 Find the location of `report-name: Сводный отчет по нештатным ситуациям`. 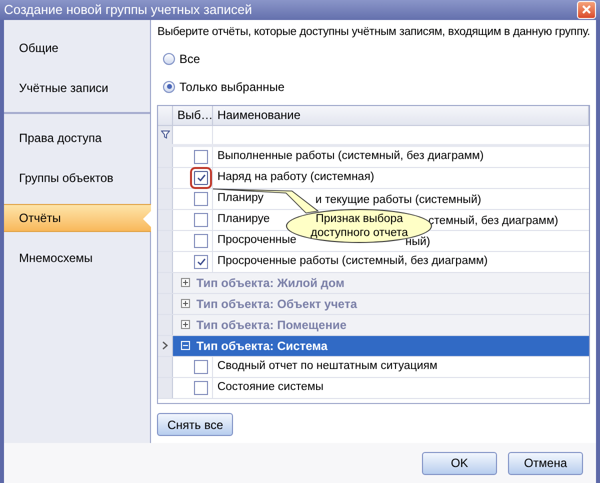

report-name: Сводный отчет по нештатным ситуациям is located at coordinates (327, 366).